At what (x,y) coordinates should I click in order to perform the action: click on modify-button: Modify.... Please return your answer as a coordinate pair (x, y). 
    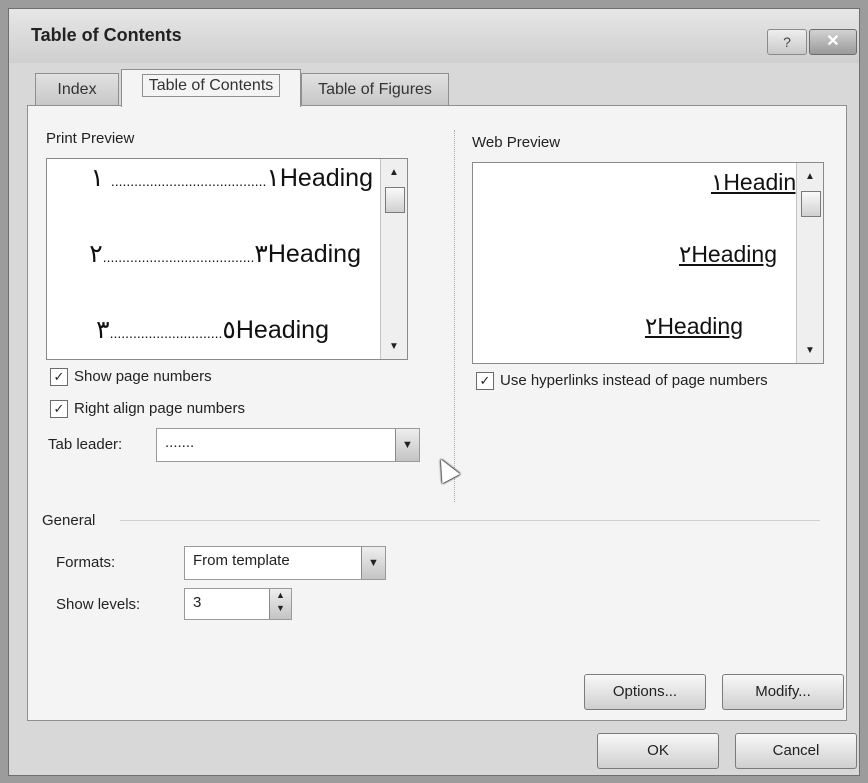
    Looking at the image, I should click on (783, 692).